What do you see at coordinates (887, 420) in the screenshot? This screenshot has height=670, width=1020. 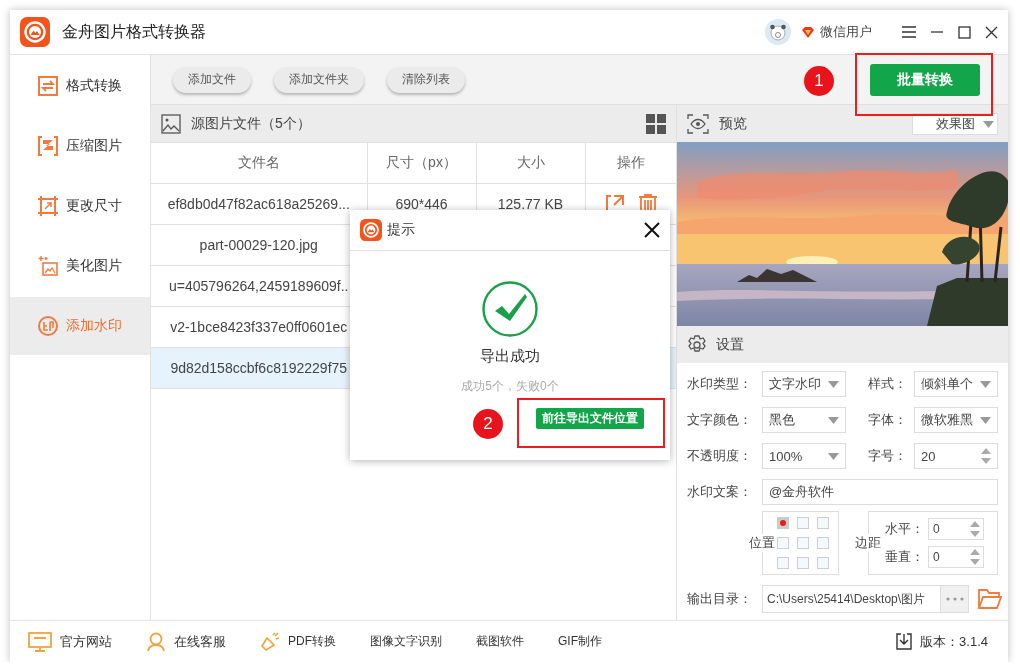 I see `field-label: 字体：` at bounding box center [887, 420].